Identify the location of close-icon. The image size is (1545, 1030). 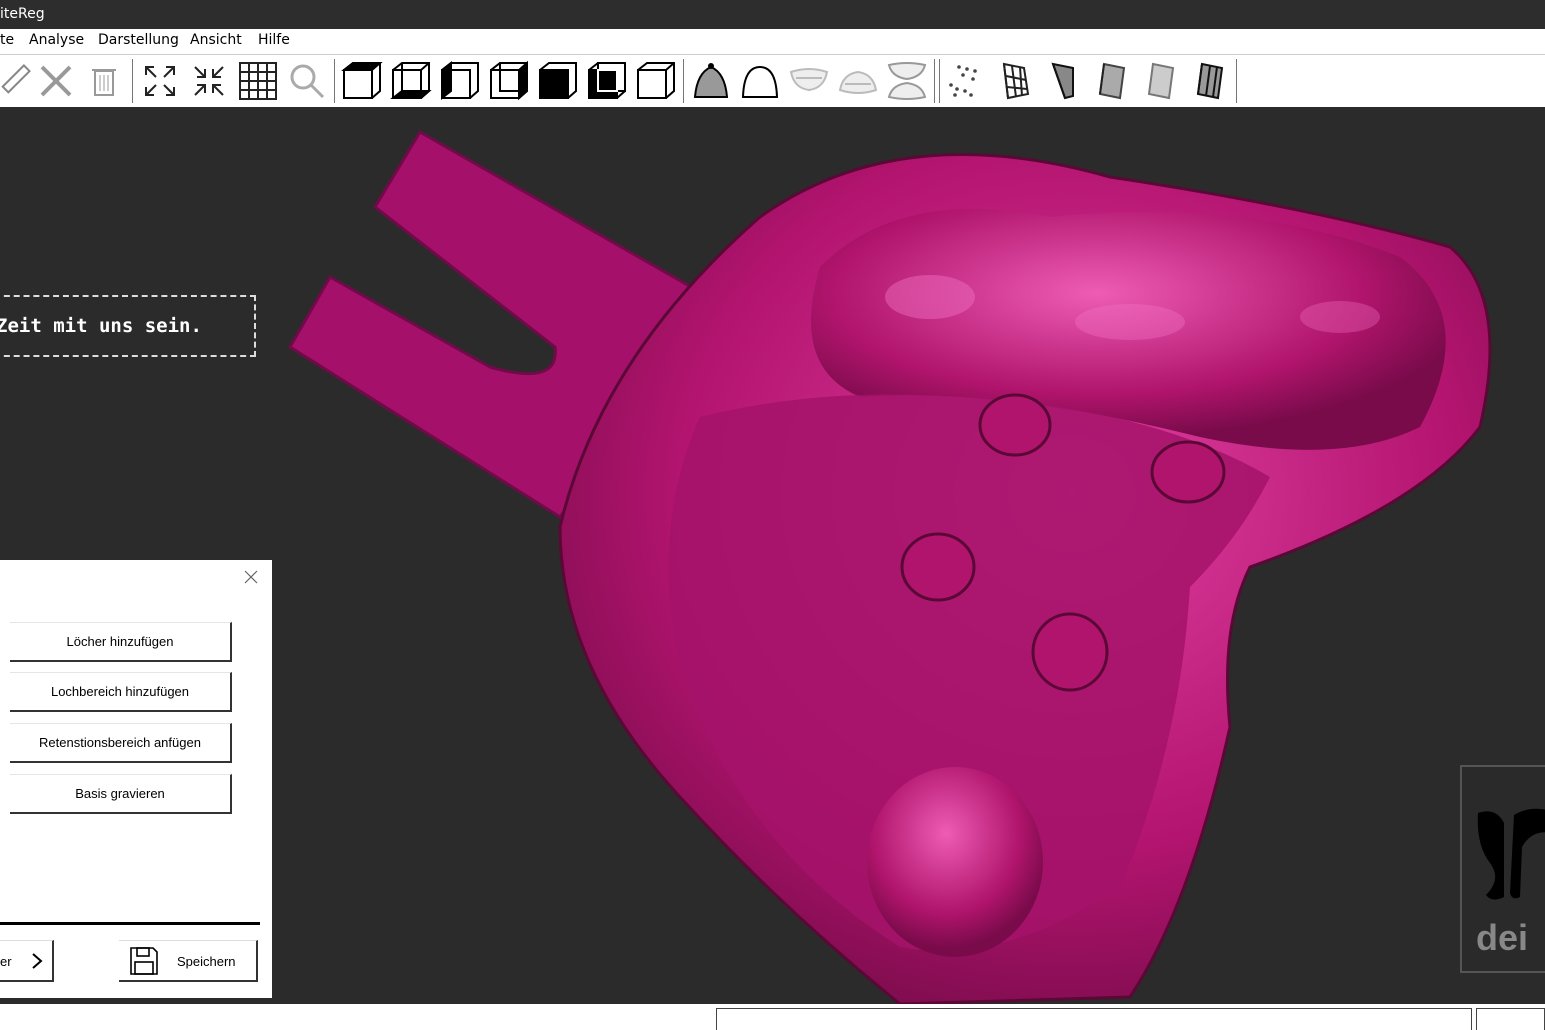
(251, 577).